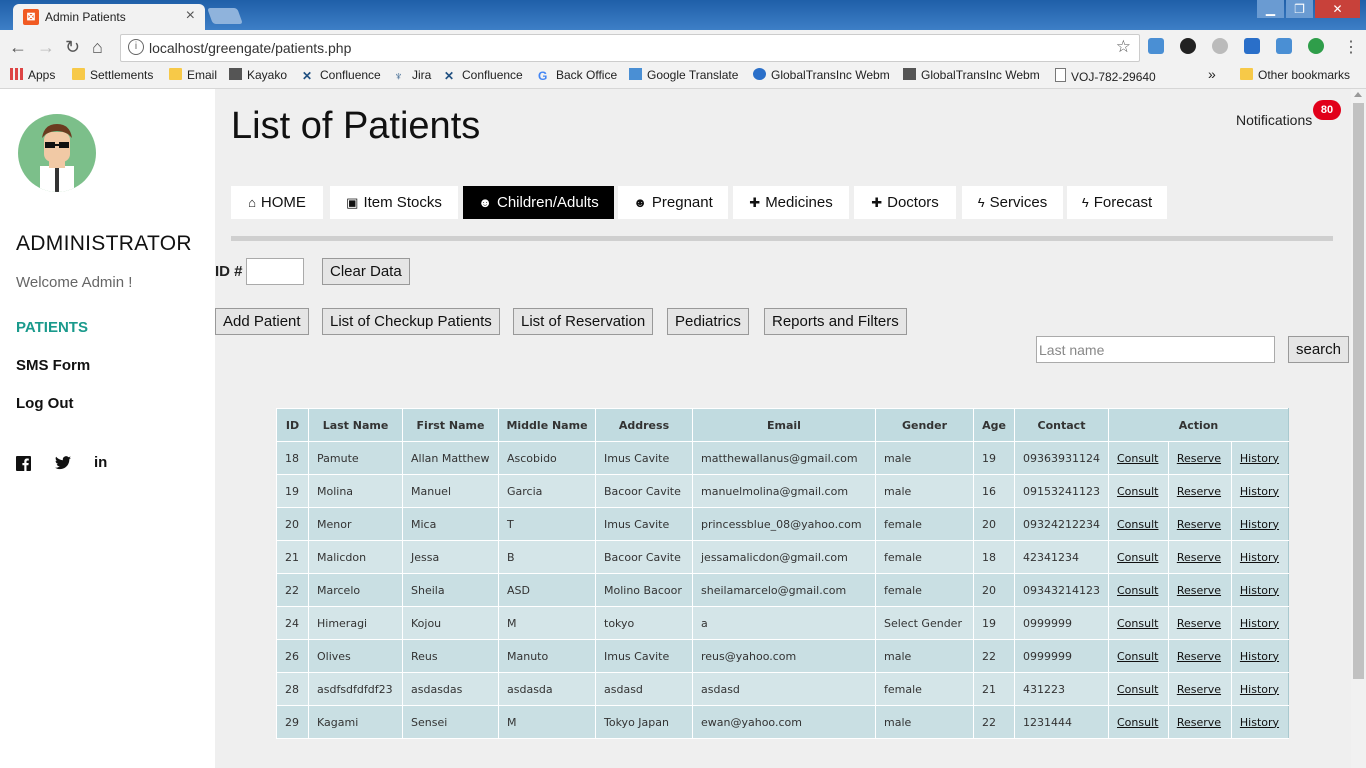 Image resolution: width=1366 pixels, height=768 pixels. Describe the element at coordinates (1299, 9) in the screenshot. I see `restore-icon: ❐` at that location.